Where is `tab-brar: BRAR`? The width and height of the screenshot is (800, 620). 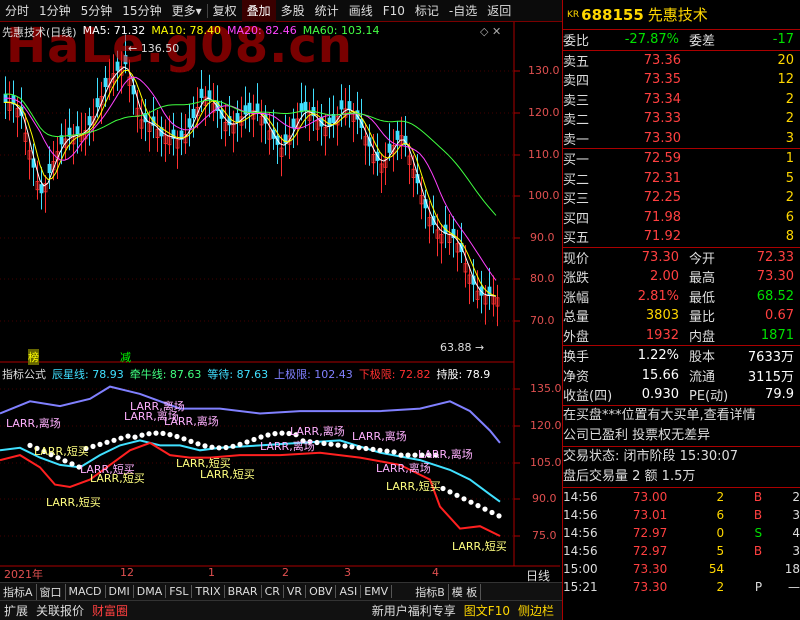
tab-brar: BRAR is located at coordinates (243, 591).